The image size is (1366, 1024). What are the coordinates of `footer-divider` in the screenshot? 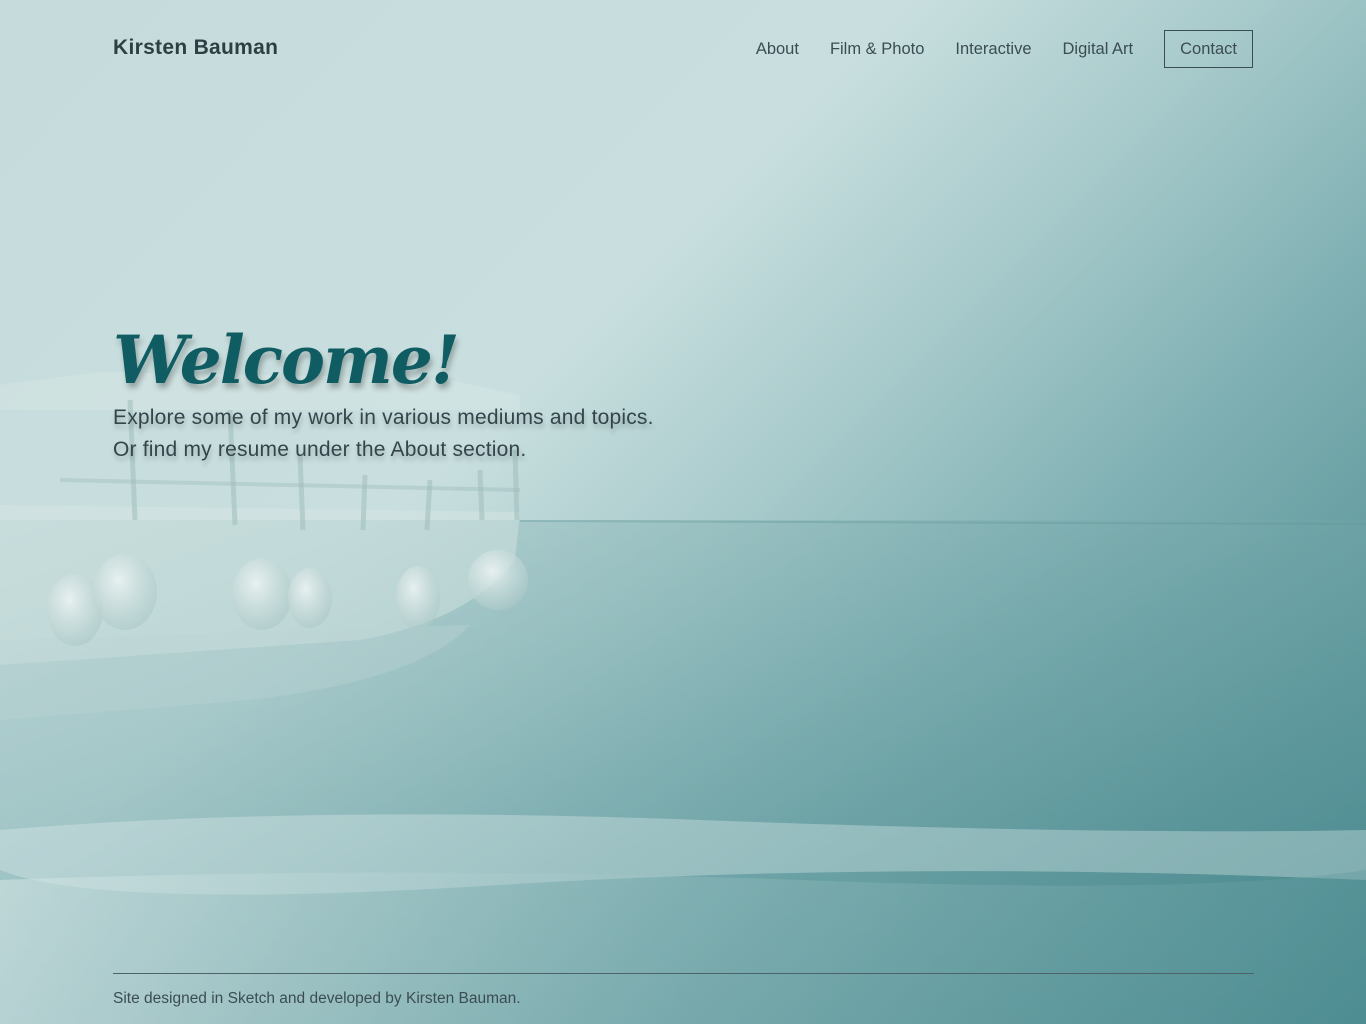 It's located at (683, 973).